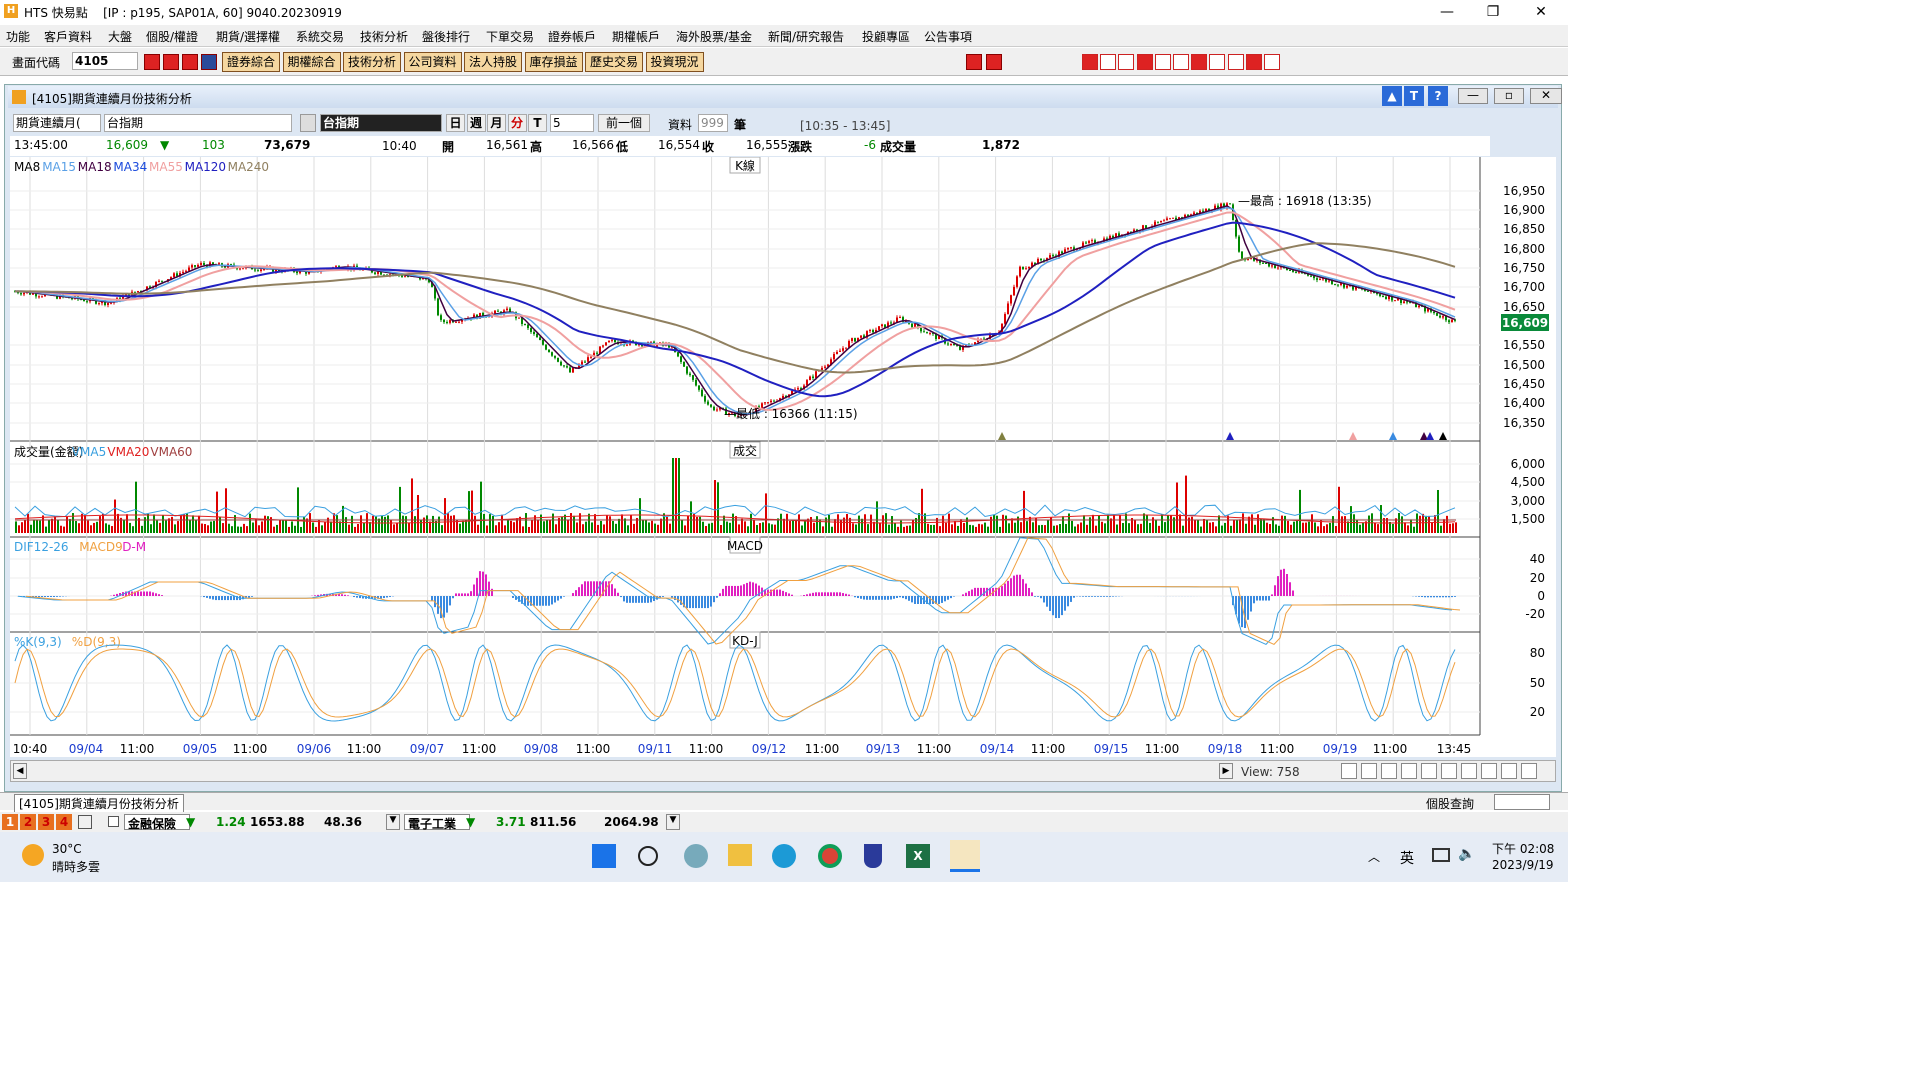 The image size is (1920, 1080). Describe the element at coordinates (1226, 771) in the screenshot. I see `scroll-right-icon: ▶` at that location.